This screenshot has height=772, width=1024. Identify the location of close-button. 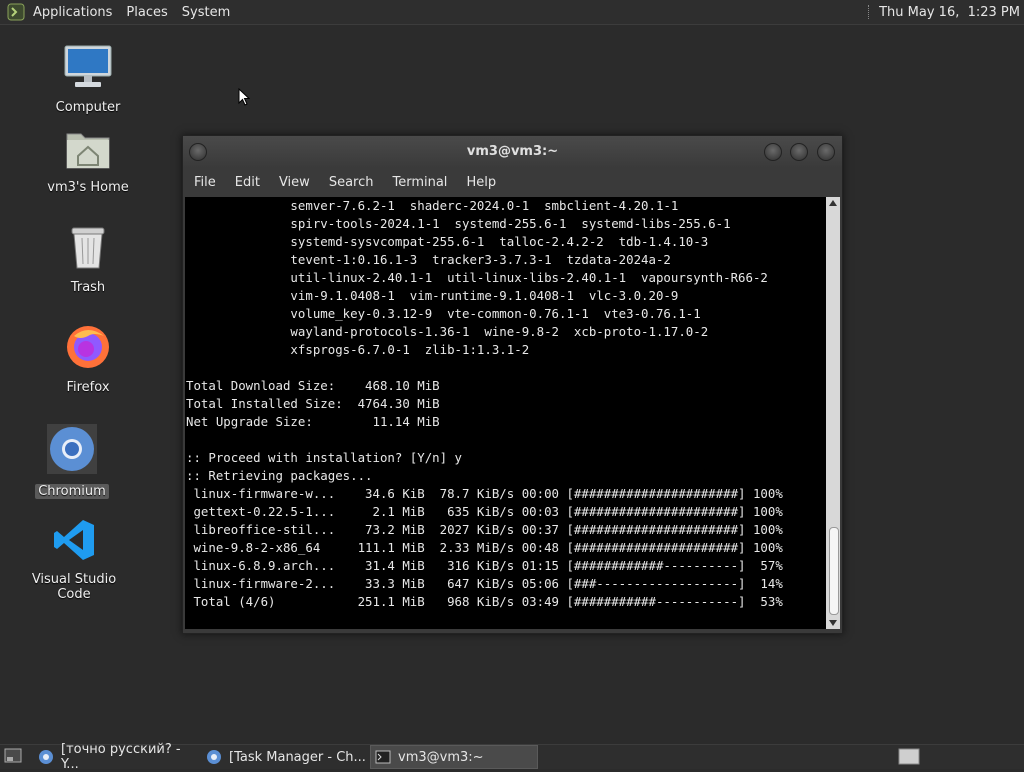
(826, 152).